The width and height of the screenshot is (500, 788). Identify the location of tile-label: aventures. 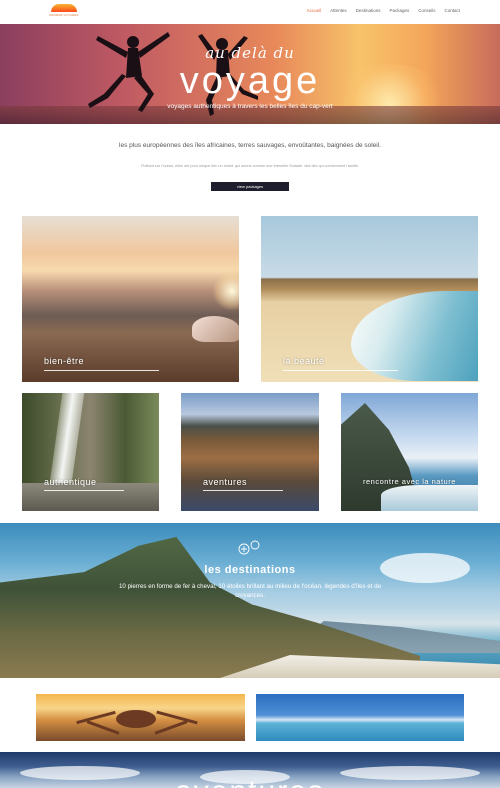
(225, 482).